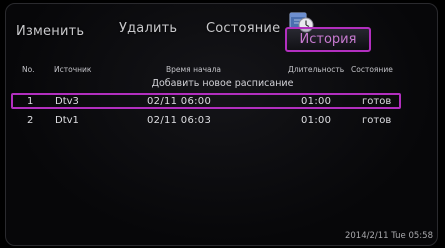 Image resolution: width=445 pixels, height=248 pixels. I want to click on row-source: Dtv1, so click(67, 120).